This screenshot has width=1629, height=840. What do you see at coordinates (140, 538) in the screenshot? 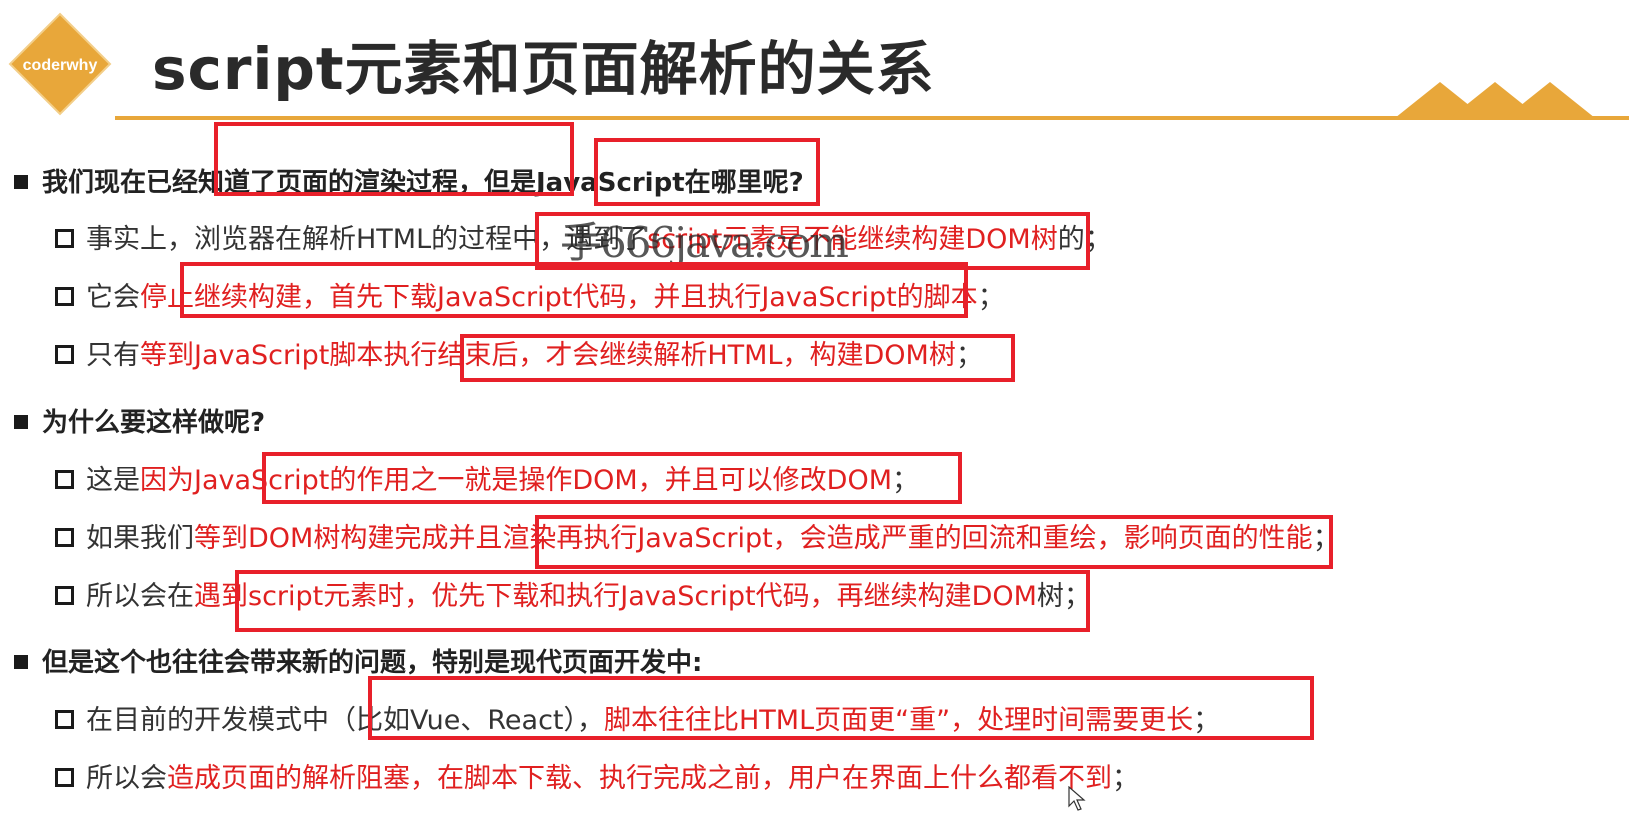
I see `text-segment: 如果我们` at bounding box center [140, 538].